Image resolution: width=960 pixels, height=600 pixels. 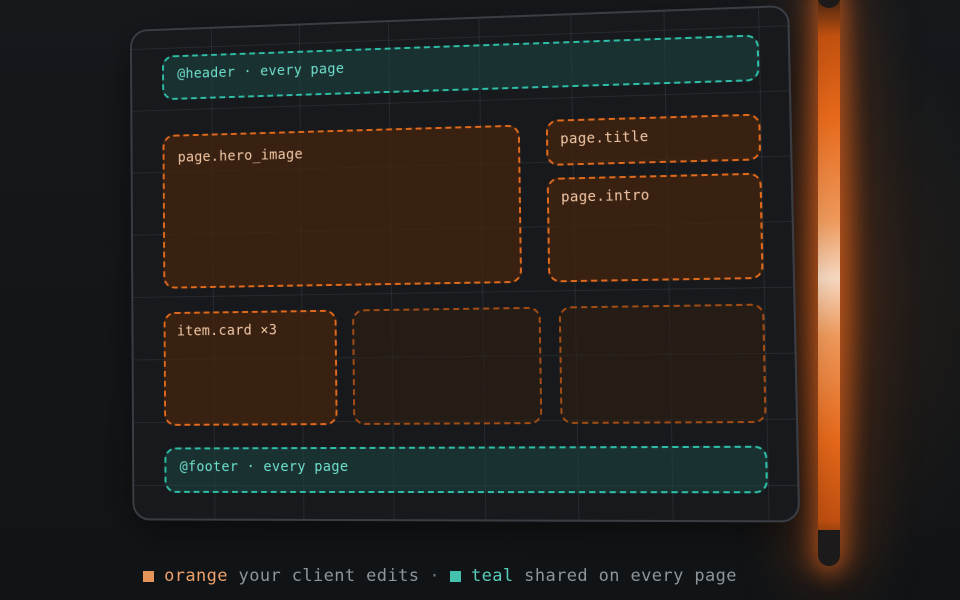 I want to click on card-zone-label: item.card ×3, so click(x=227, y=331).